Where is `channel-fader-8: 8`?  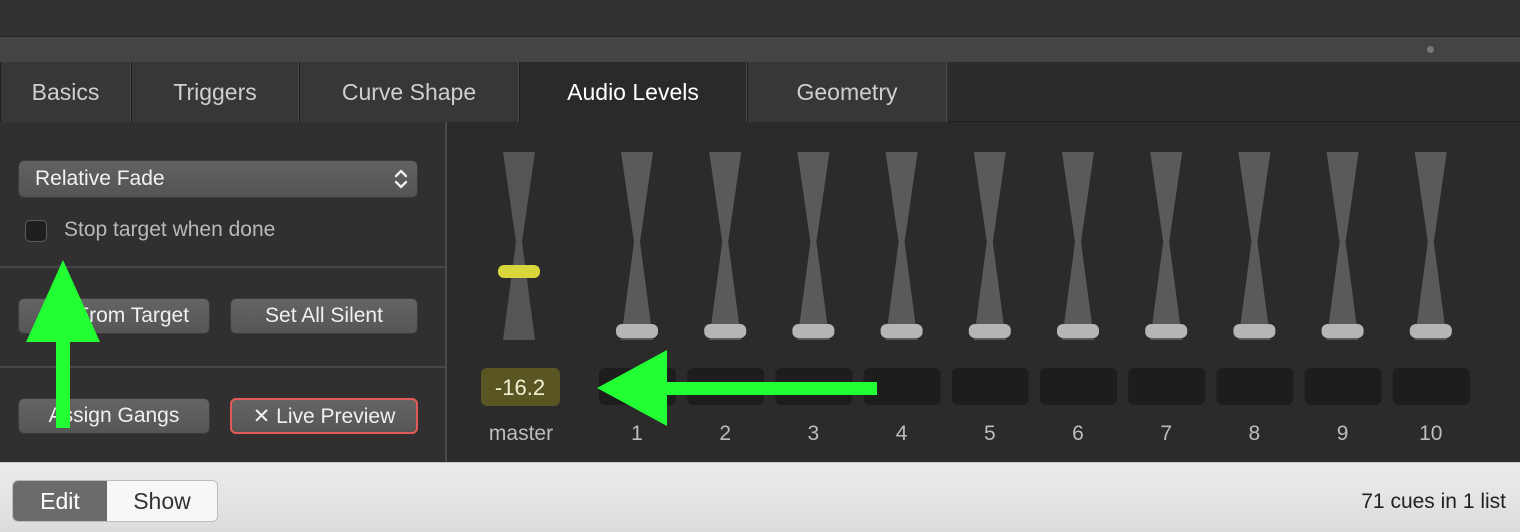 channel-fader-8: 8 is located at coordinates (1255, 298).